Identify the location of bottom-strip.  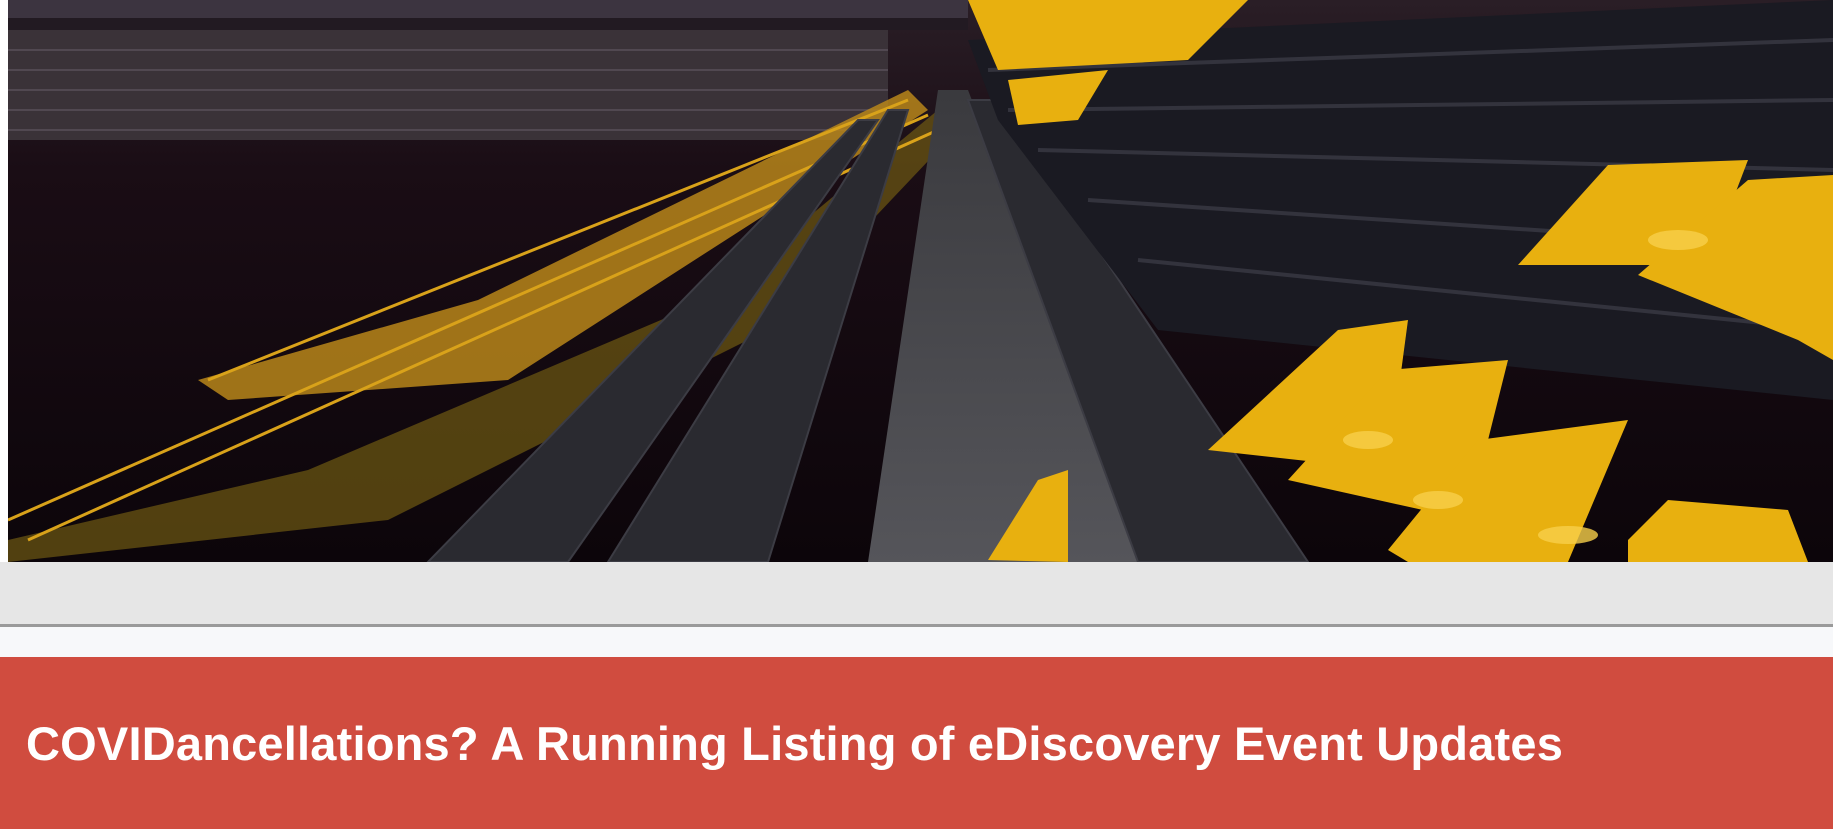
(916, 833).